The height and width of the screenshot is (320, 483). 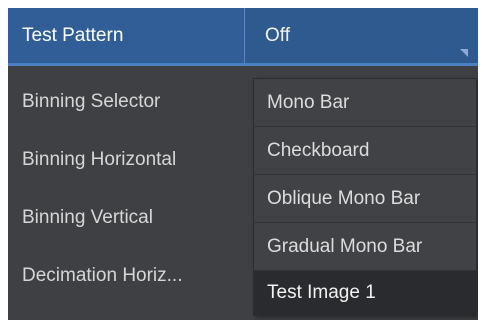 I want to click on dropdown-option-test-image-1: Test Image 1, so click(x=365, y=293).